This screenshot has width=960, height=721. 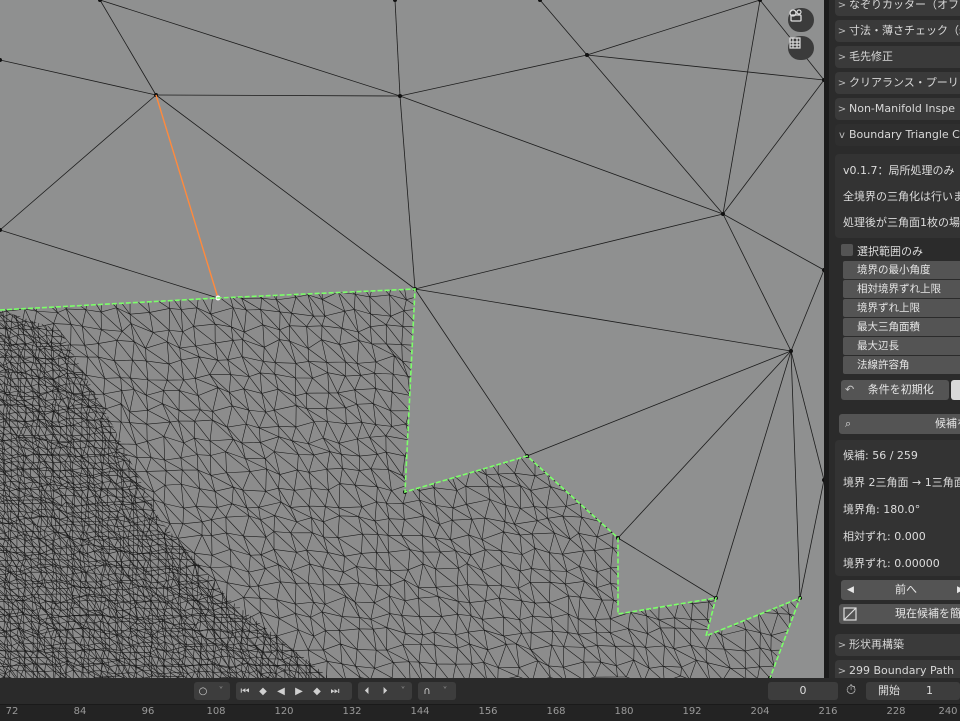 What do you see at coordinates (902, 670) in the screenshot?
I see `section-label: 299 Boundary Path` at bounding box center [902, 670].